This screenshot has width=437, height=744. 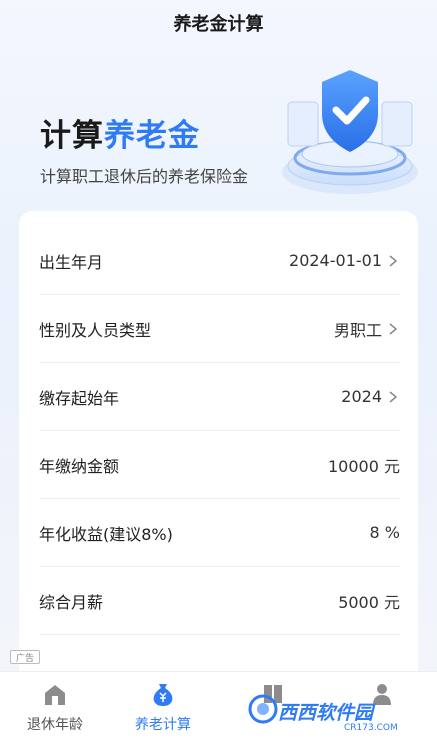 I want to click on form-row-start-year: 缴存起始年 2024, so click(x=219, y=397).